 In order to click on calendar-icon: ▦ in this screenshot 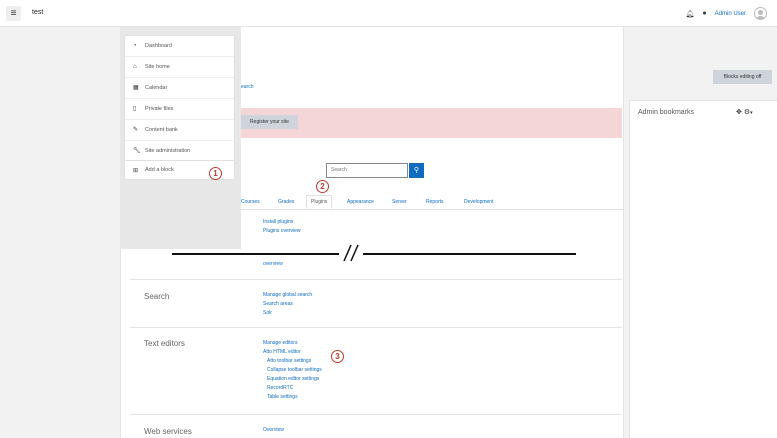, I will do `click(136, 88)`.